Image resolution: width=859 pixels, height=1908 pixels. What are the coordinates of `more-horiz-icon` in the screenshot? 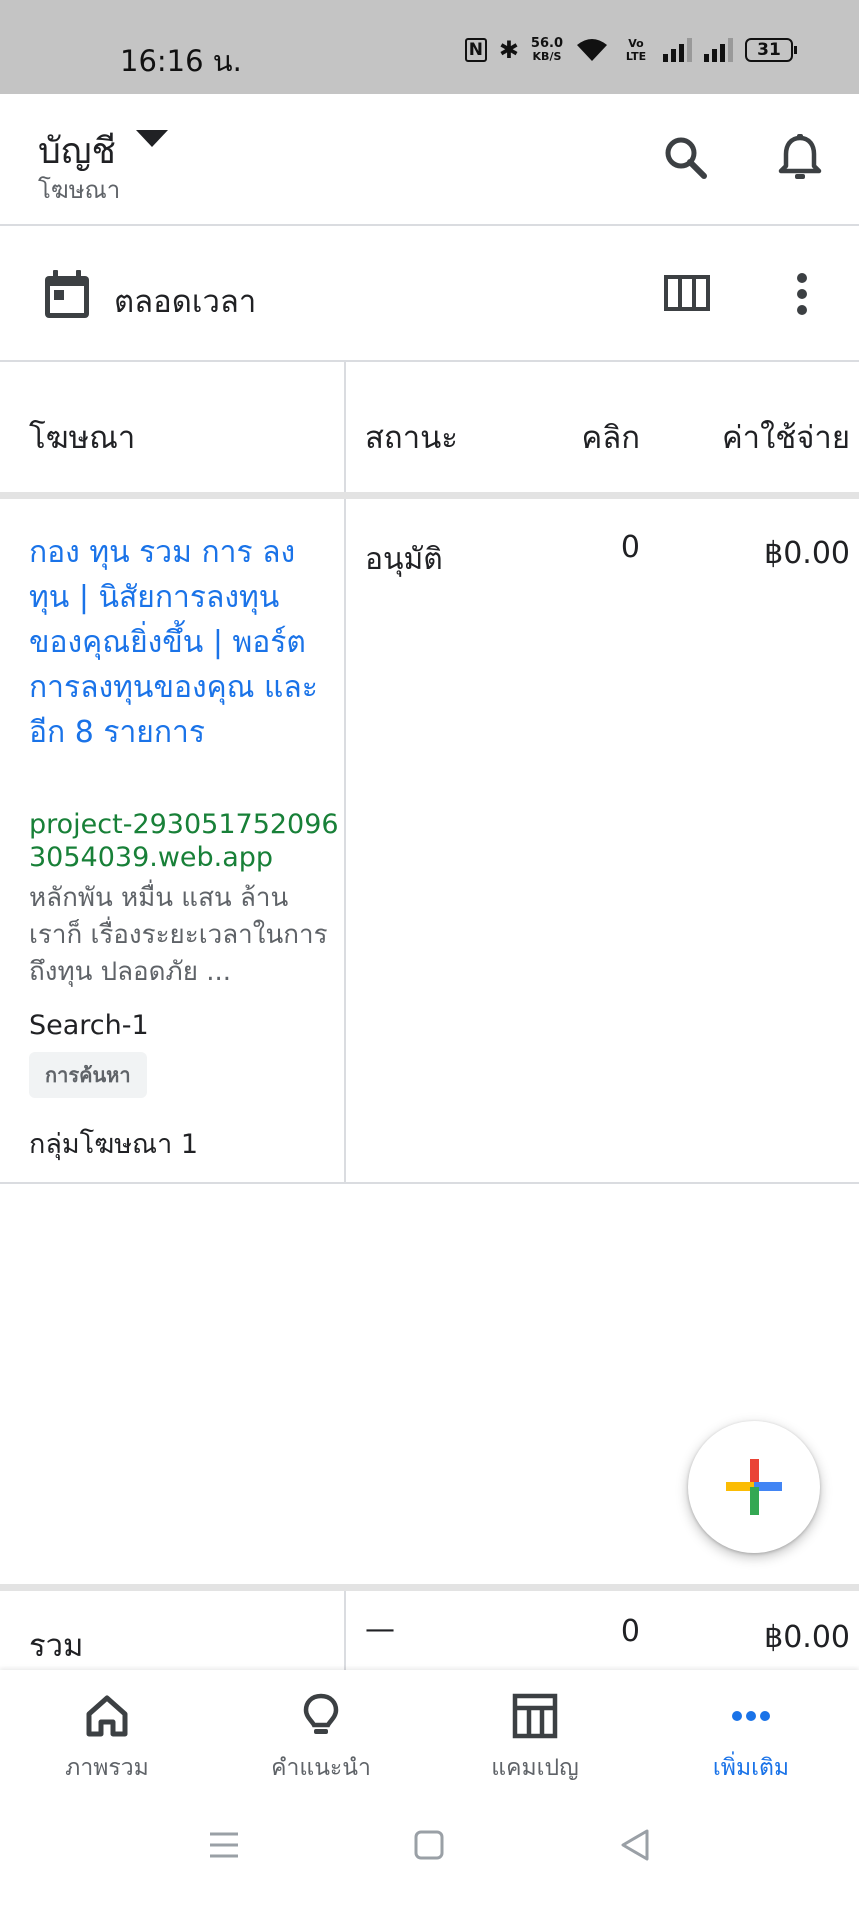 It's located at (751, 1716).